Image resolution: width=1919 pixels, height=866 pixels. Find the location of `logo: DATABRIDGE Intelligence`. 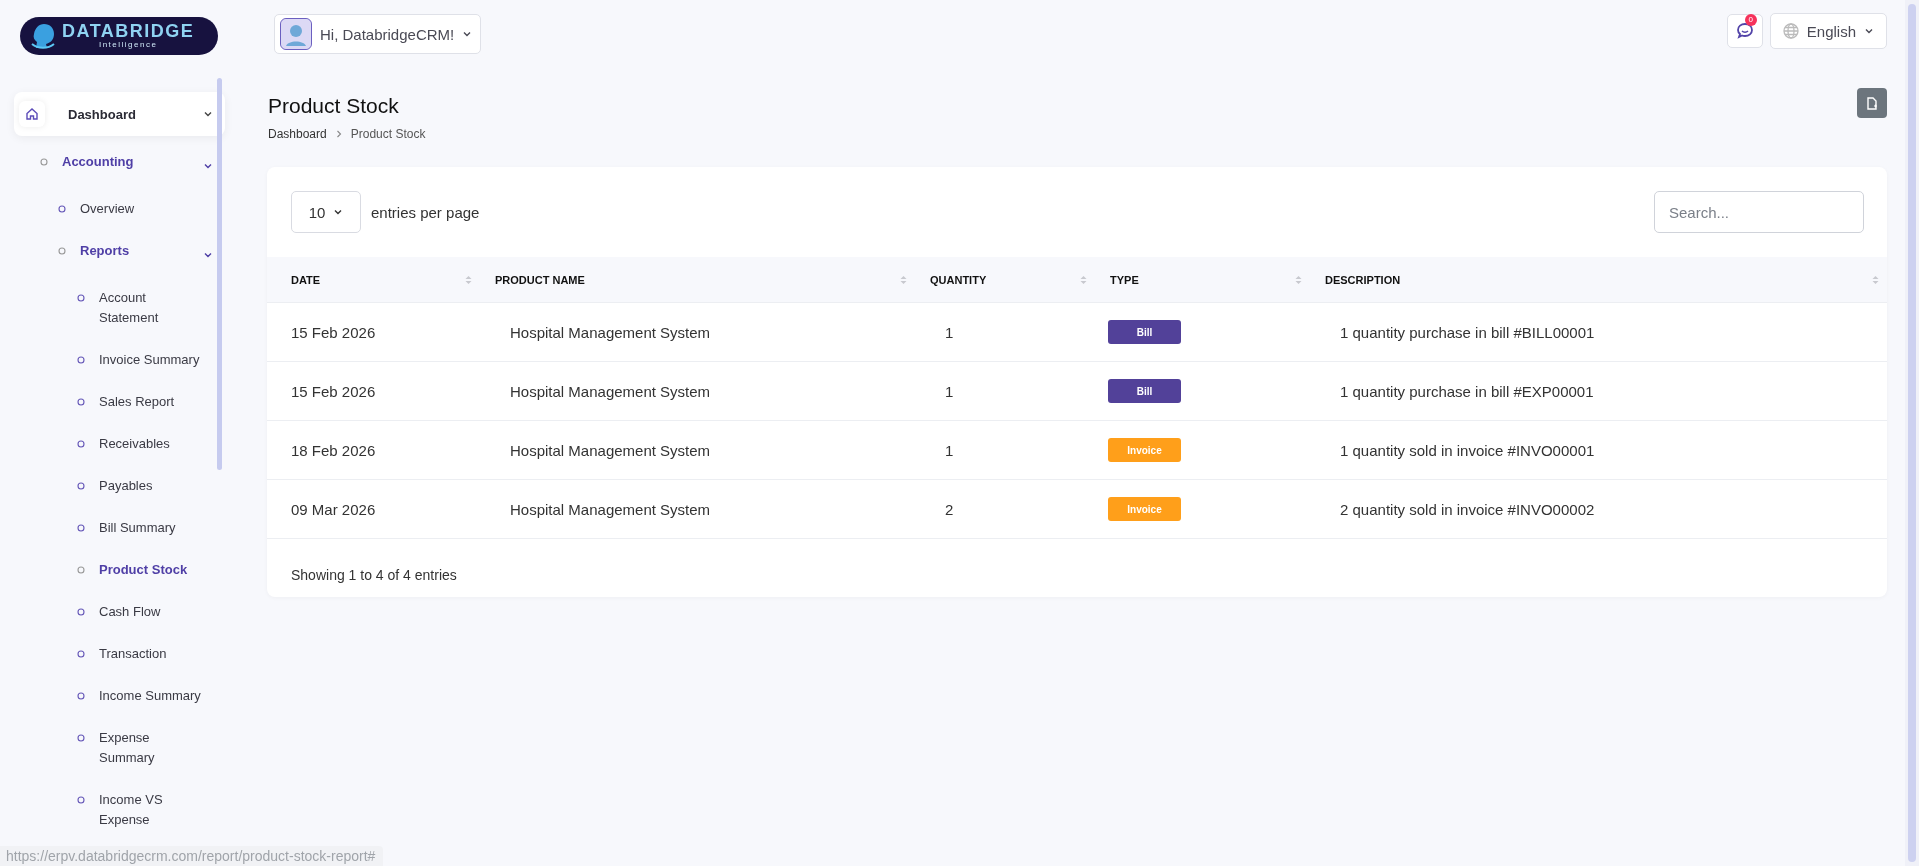

logo: DATABRIDGE Intelligence is located at coordinates (119, 36).